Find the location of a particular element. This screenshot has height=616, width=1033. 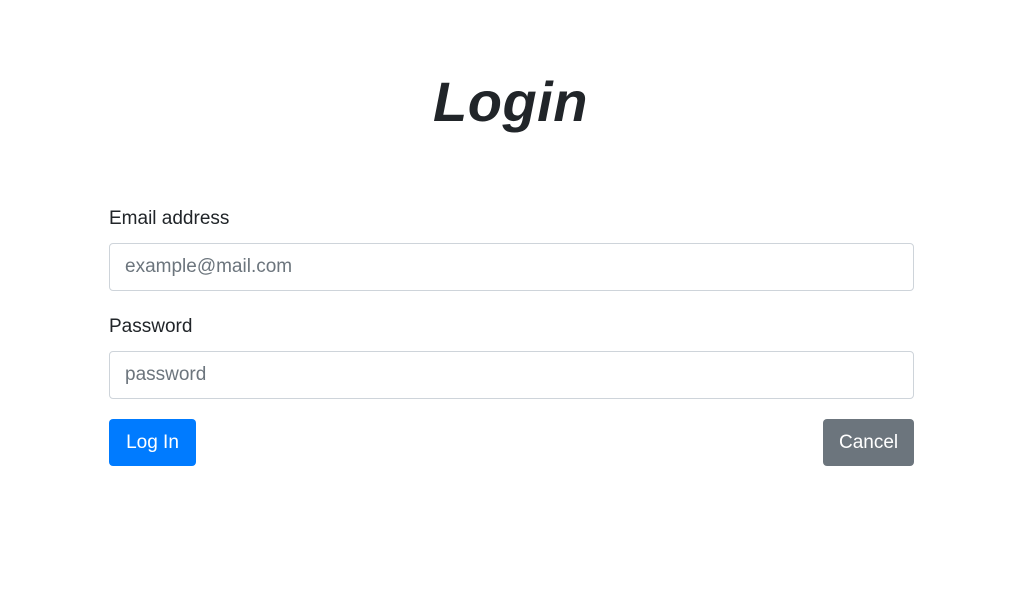

email-group: Email address is located at coordinates (511, 248).